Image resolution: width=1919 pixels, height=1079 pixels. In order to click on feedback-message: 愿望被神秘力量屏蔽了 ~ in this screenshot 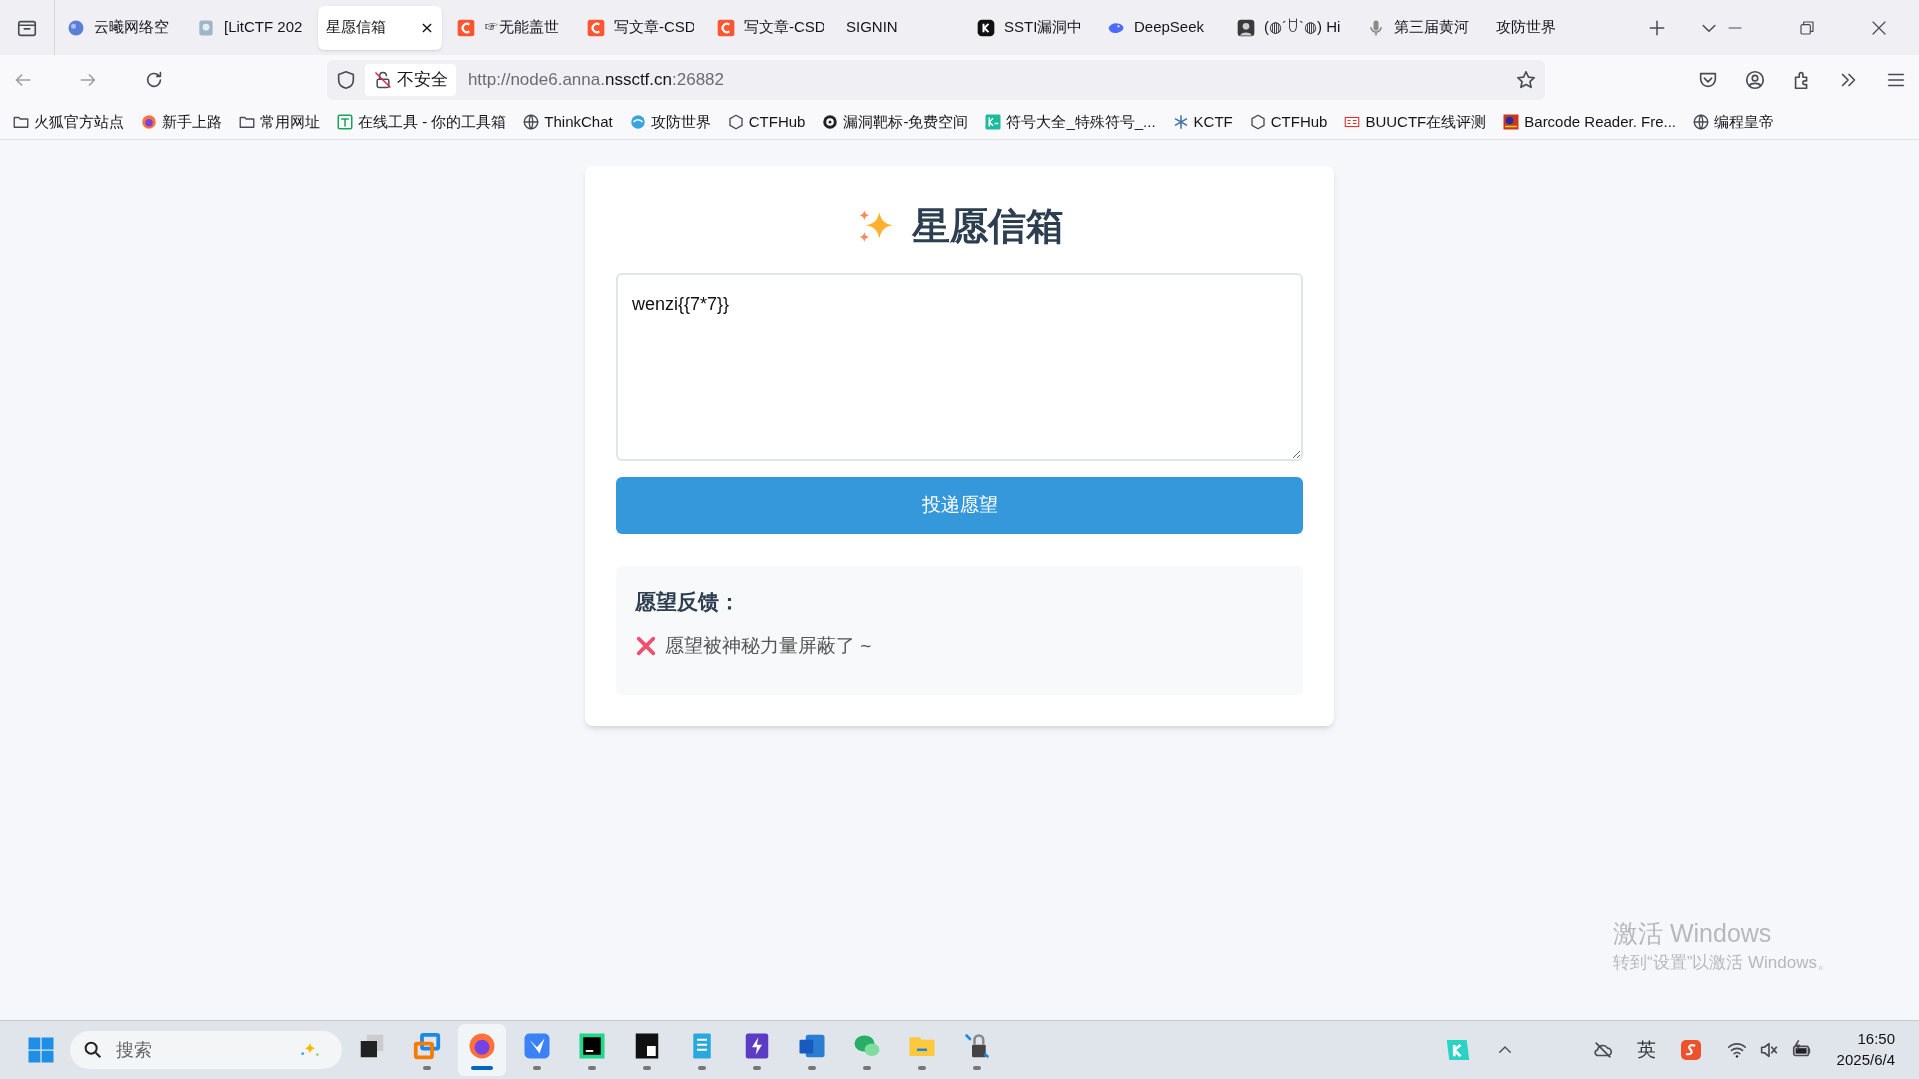, I will do `click(768, 645)`.